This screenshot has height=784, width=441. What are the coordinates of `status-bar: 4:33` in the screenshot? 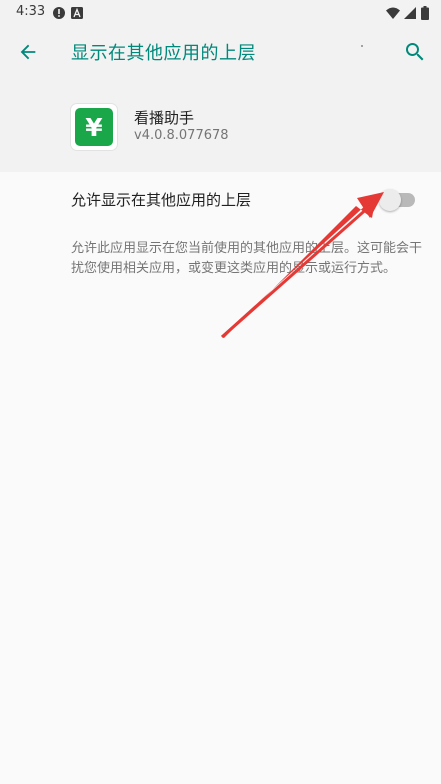 It's located at (220, 12).